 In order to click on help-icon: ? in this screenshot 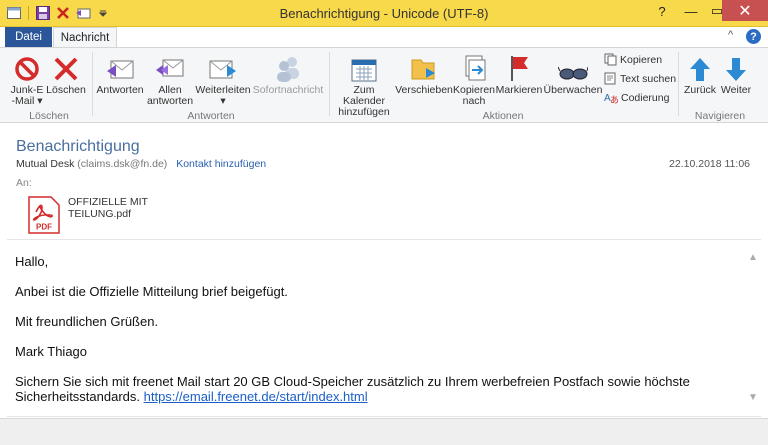, I will do `click(753, 36)`.